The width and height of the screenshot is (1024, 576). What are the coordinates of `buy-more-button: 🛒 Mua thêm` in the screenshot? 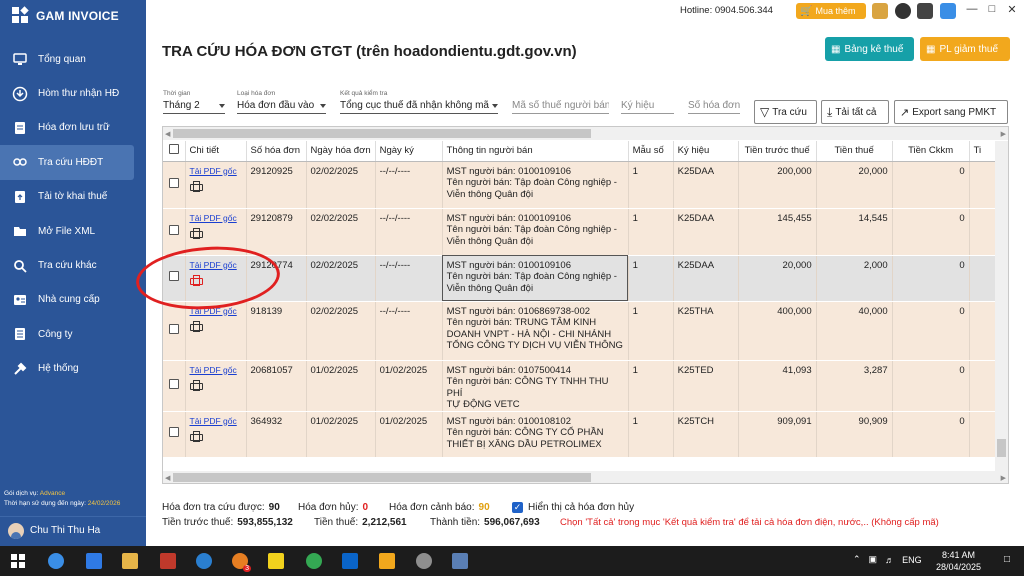 It's located at (831, 11).